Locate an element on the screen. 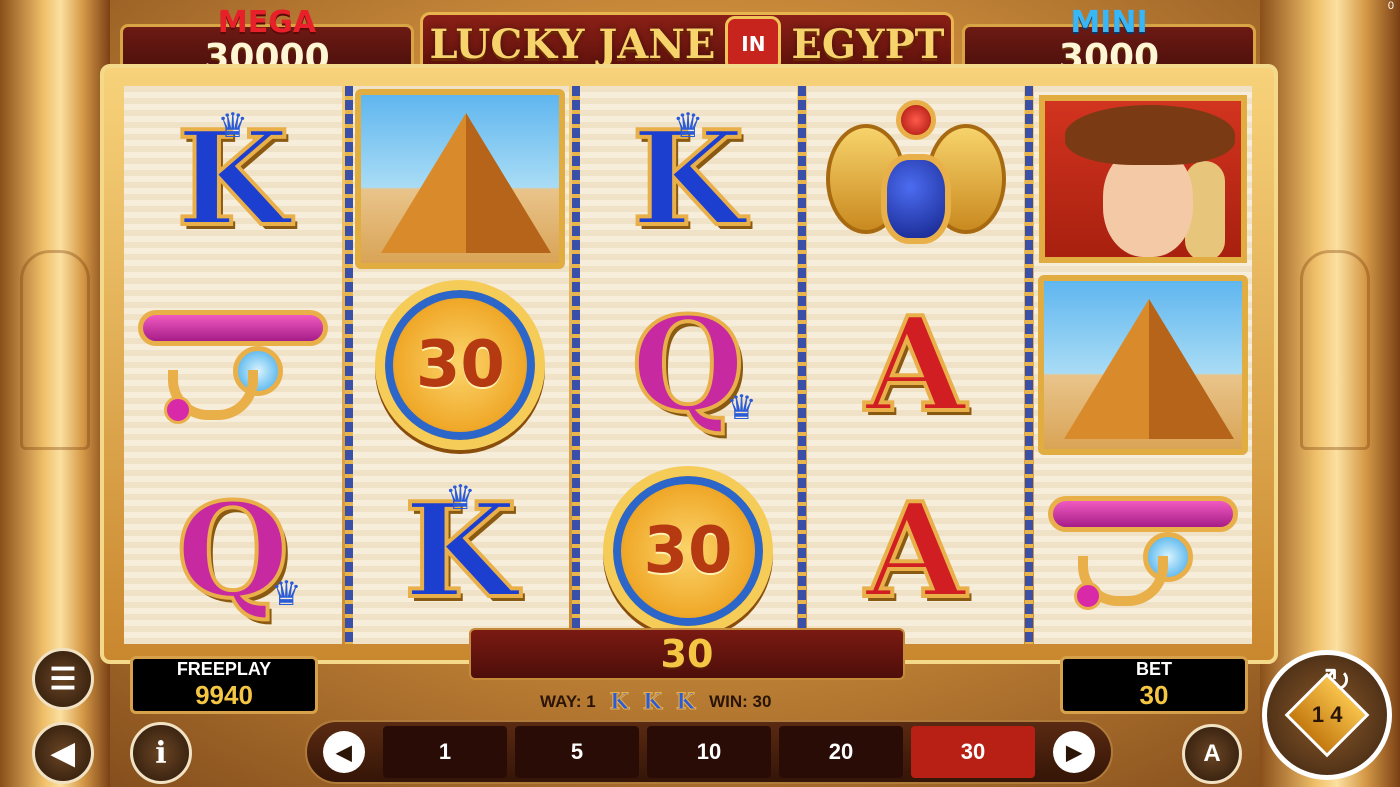  way-label: WAY: 1 is located at coordinates (568, 701).